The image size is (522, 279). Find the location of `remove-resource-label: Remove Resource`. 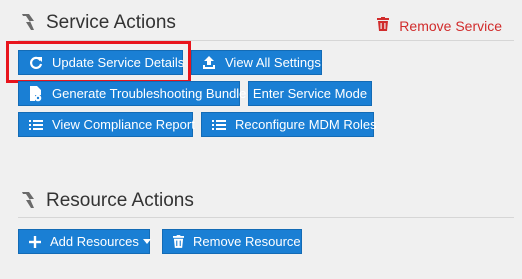

remove-resource-label: Remove Resource is located at coordinates (247, 241).